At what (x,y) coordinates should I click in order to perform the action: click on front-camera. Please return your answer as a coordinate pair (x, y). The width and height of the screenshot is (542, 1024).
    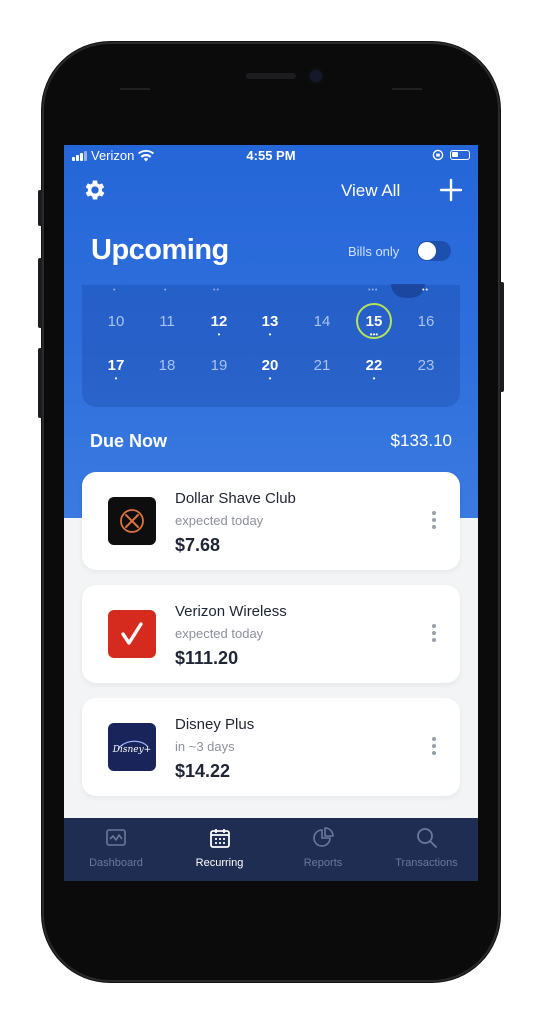
    Looking at the image, I should click on (316, 76).